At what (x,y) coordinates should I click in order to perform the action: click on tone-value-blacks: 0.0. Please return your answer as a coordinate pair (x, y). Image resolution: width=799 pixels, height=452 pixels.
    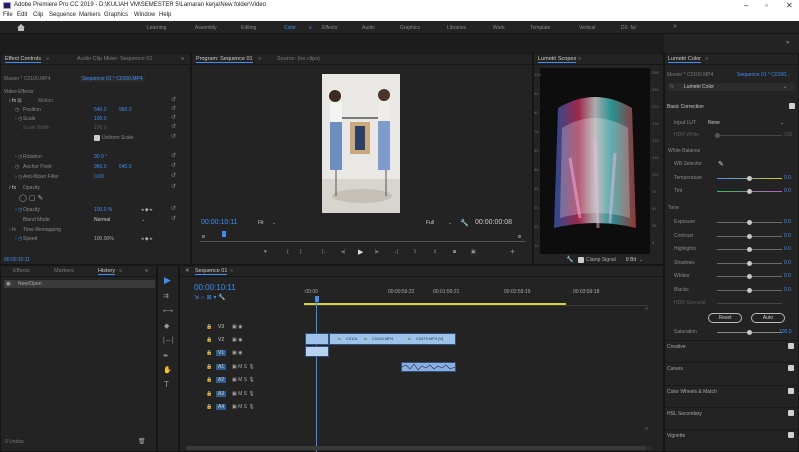
    Looking at the image, I should click on (787, 290).